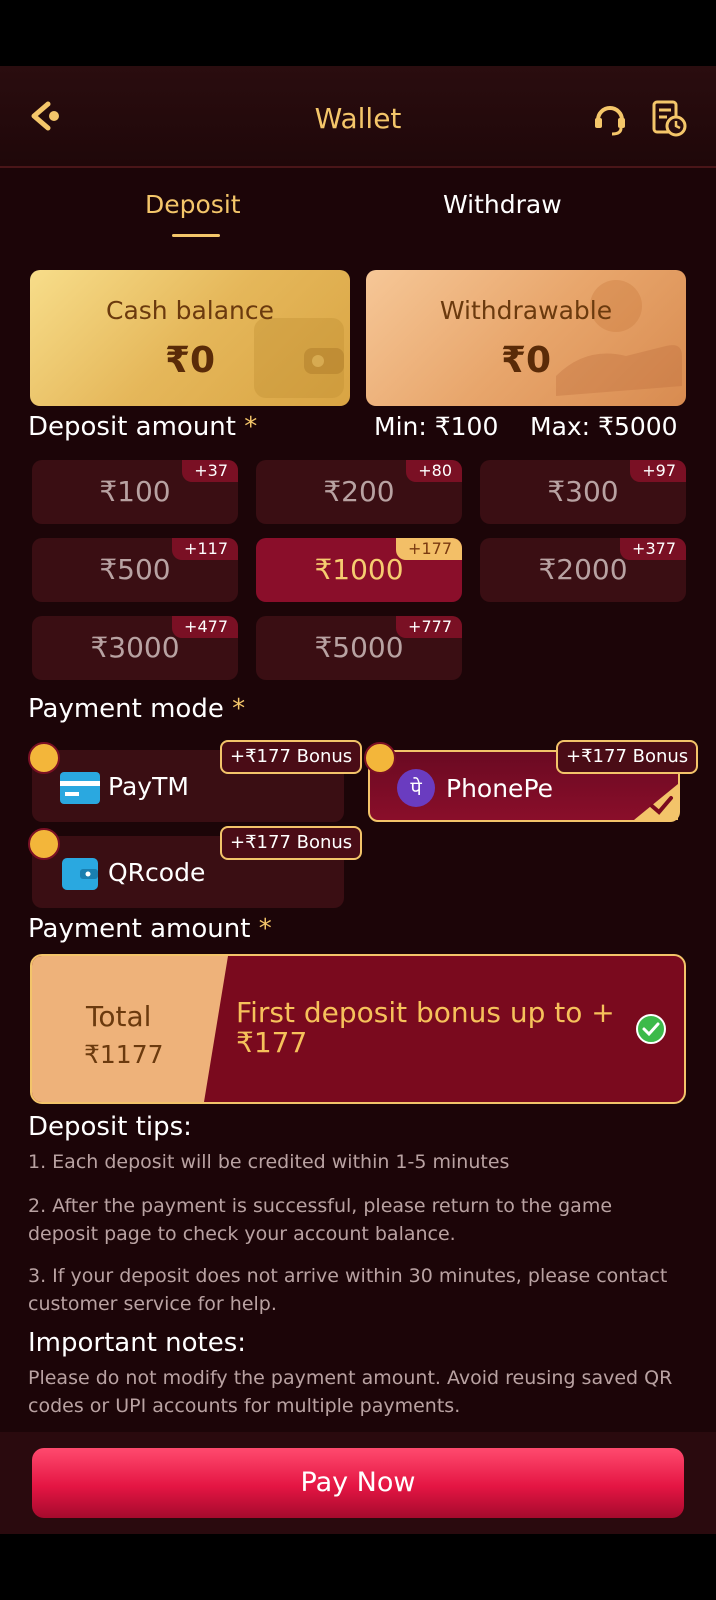 This screenshot has width=716, height=1600. I want to click on tab-withdraw: Withdraw, so click(502, 204).